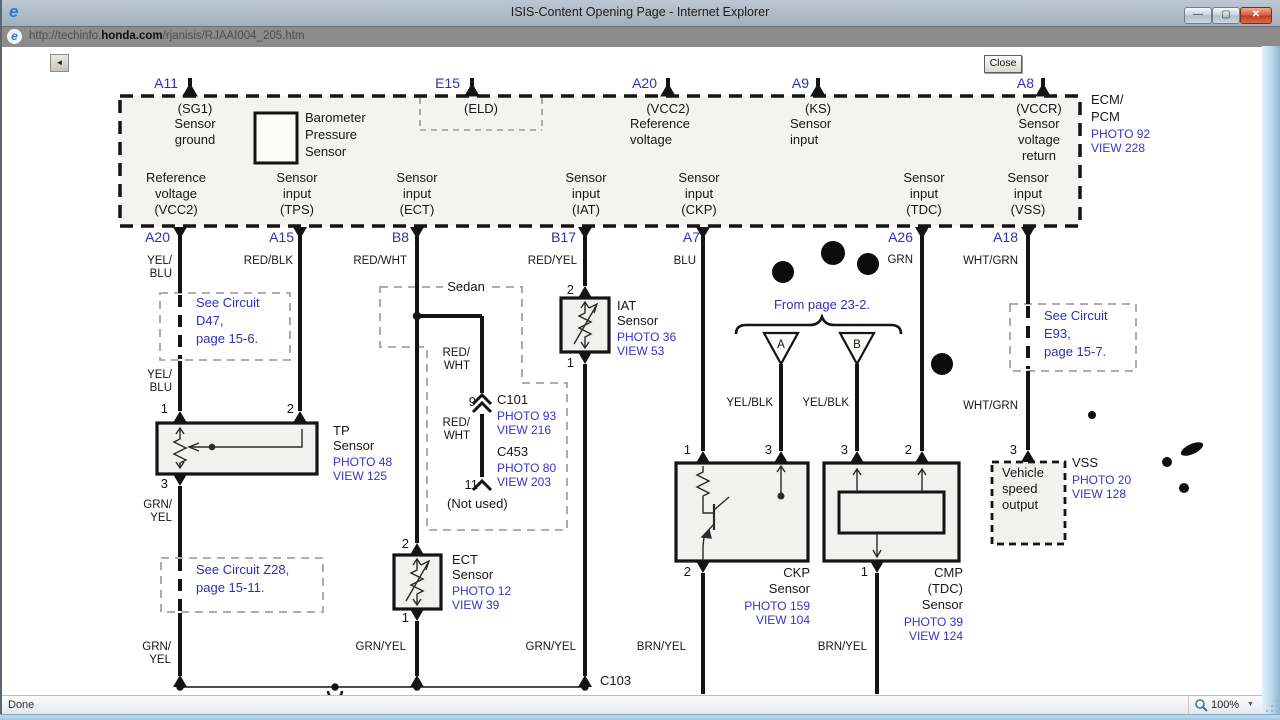 The width and height of the screenshot is (1280, 720). Describe the element at coordinates (400, 237) in the screenshot. I see `pin-id-b8: B8` at that location.